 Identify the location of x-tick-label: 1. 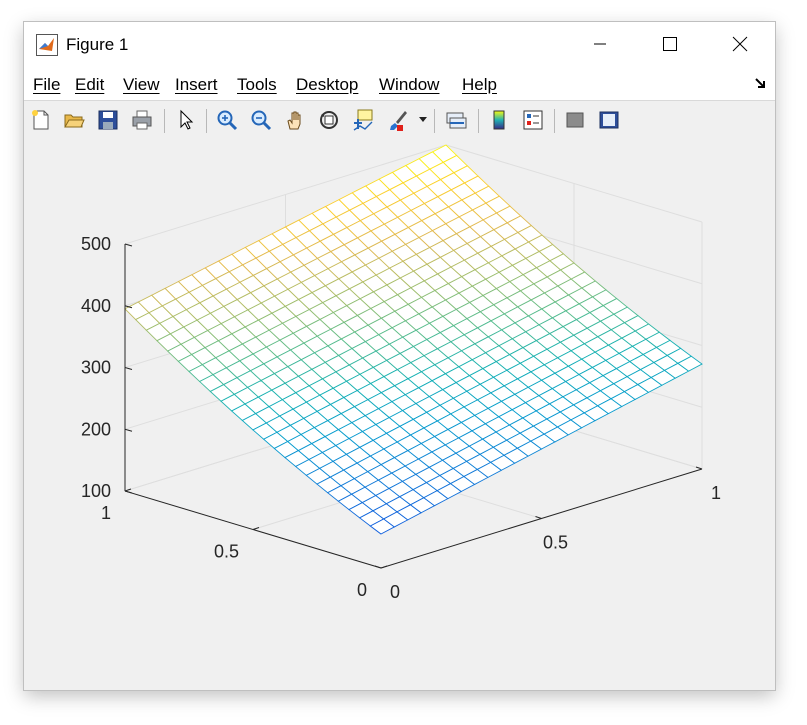
(716, 493).